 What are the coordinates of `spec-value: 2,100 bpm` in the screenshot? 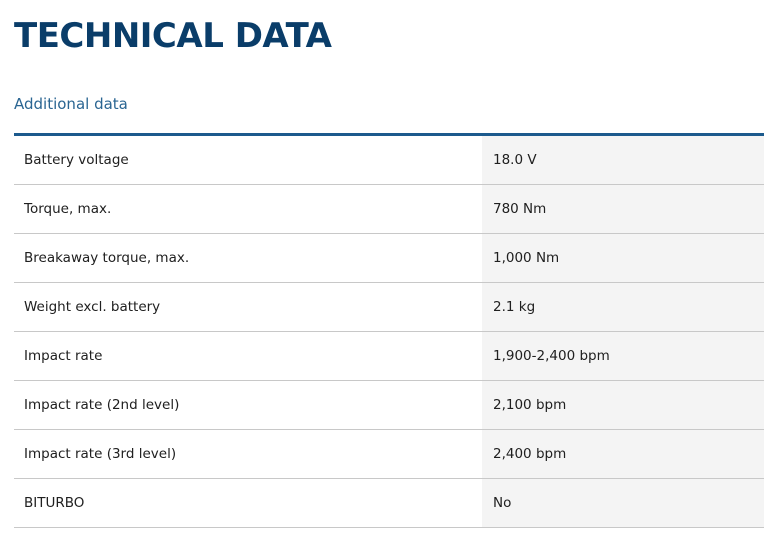 It's located at (623, 405).